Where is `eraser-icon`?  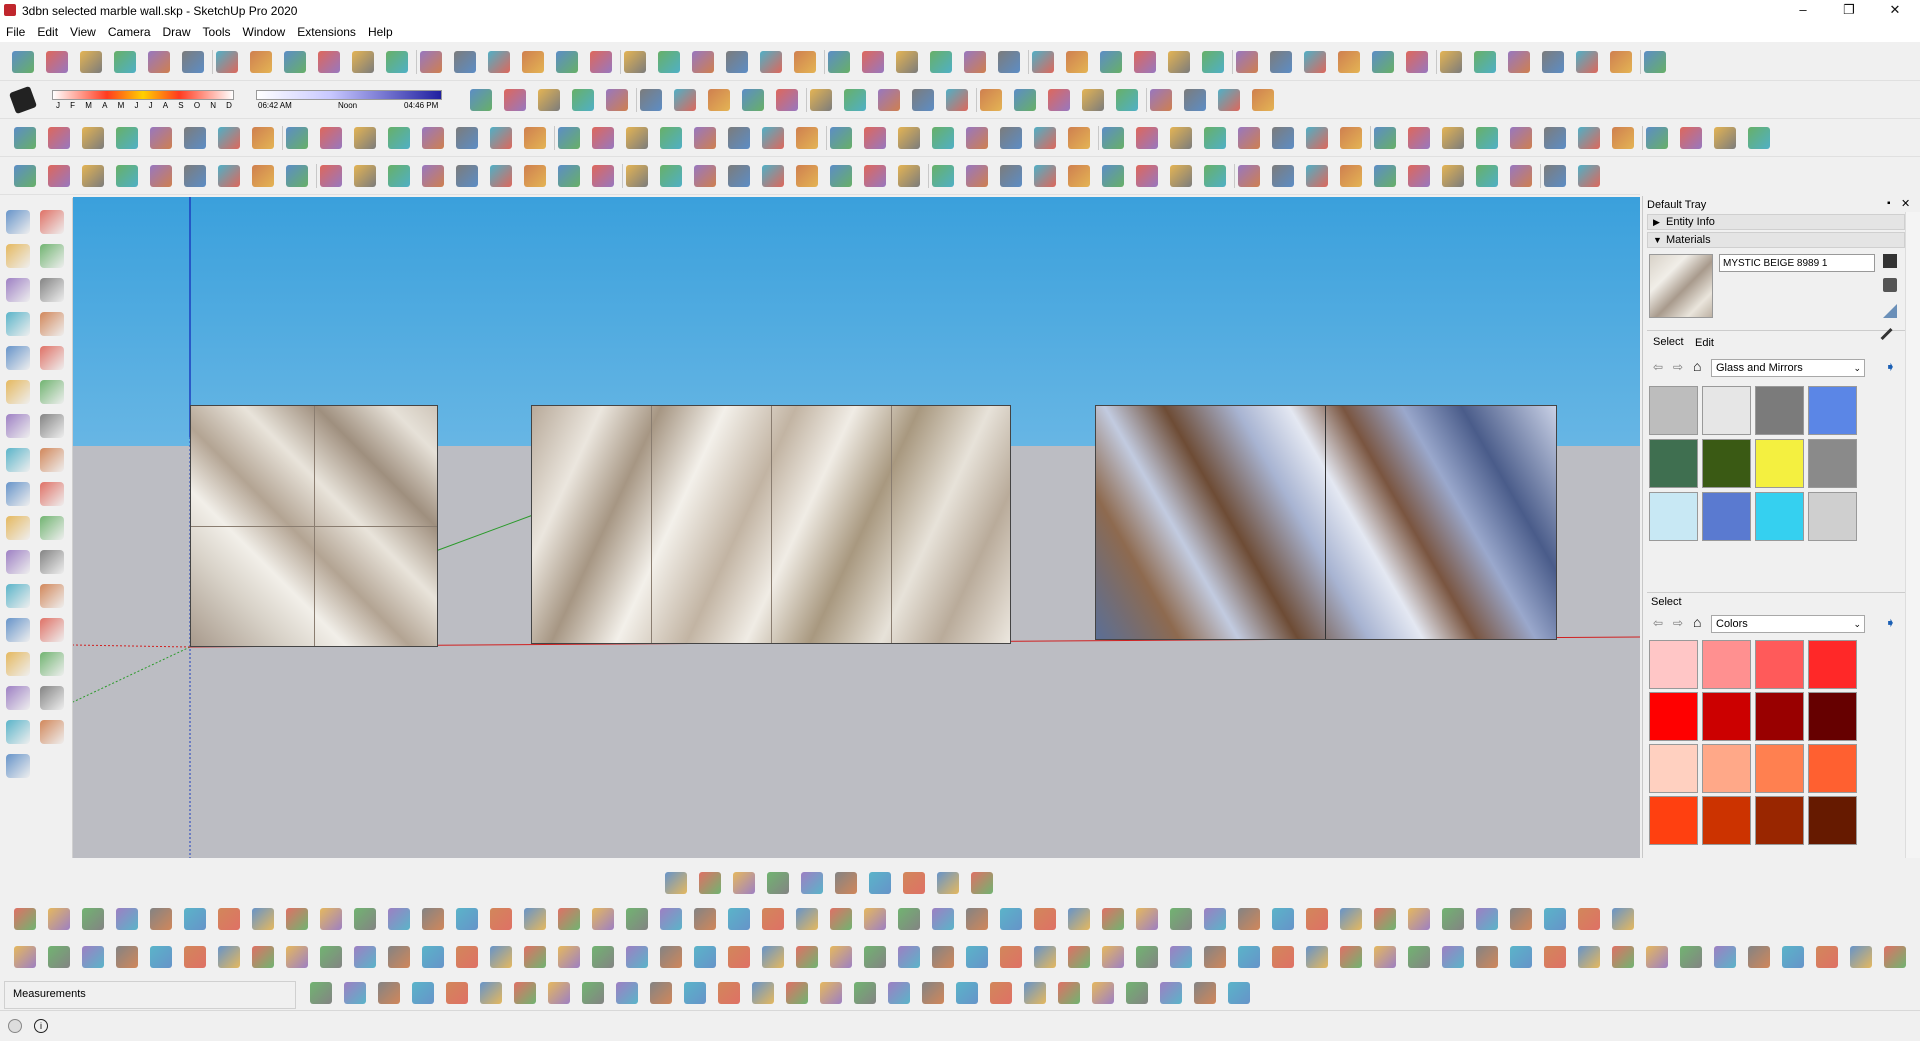 eraser-icon is located at coordinates (23, 100).